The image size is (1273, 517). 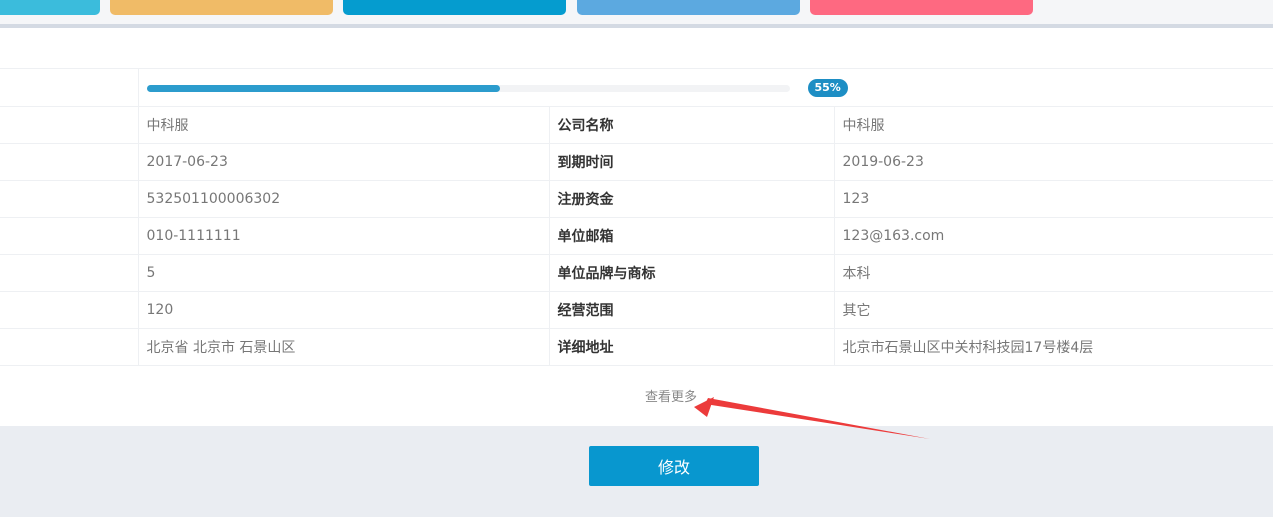 What do you see at coordinates (692, 273) in the screenshot?
I see `field-label: 单位品牌与商标` at bounding box center [692, 273].